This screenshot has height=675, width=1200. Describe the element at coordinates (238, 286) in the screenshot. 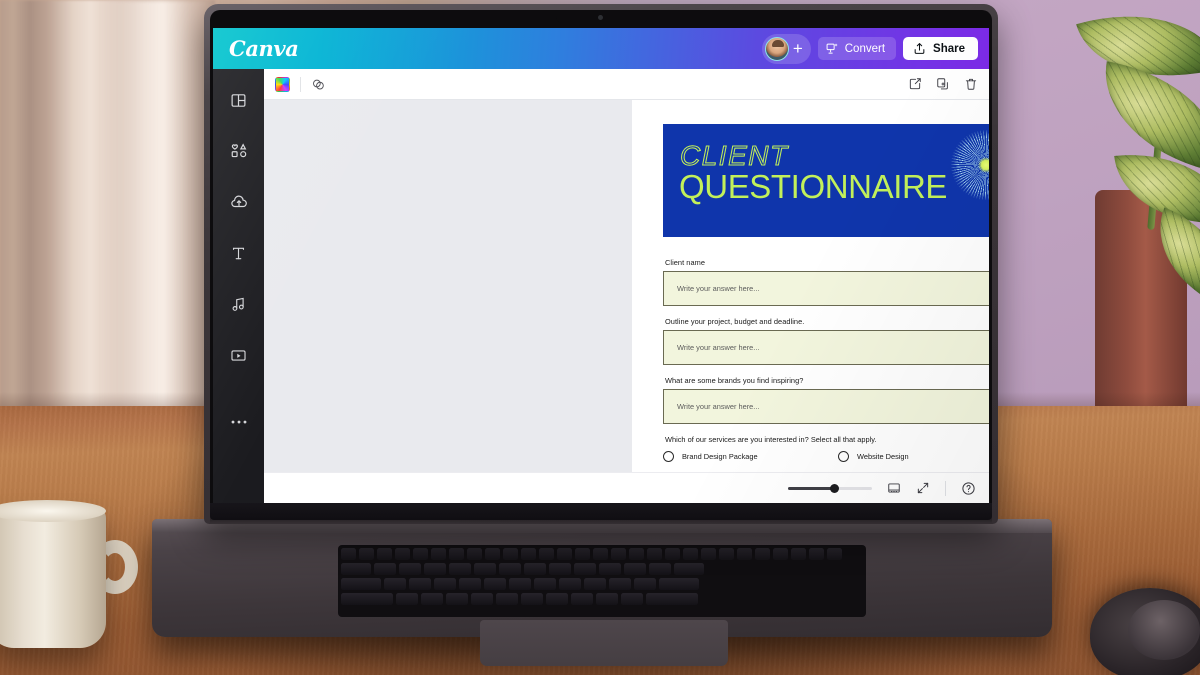

I see `left-sidebar` at that location.